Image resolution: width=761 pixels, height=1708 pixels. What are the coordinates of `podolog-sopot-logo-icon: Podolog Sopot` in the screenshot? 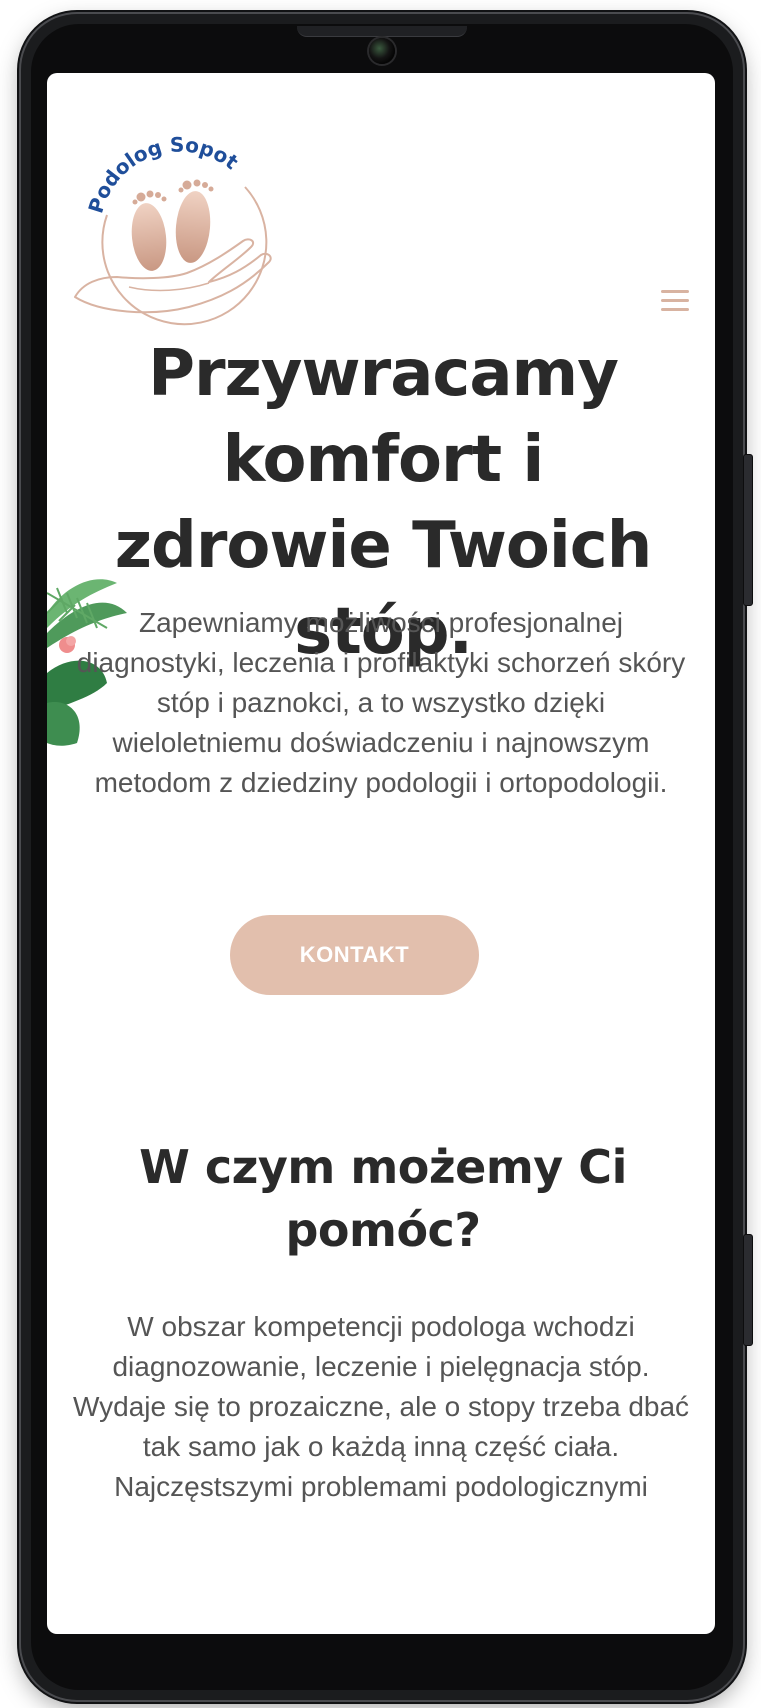 It's located at (173, 229).